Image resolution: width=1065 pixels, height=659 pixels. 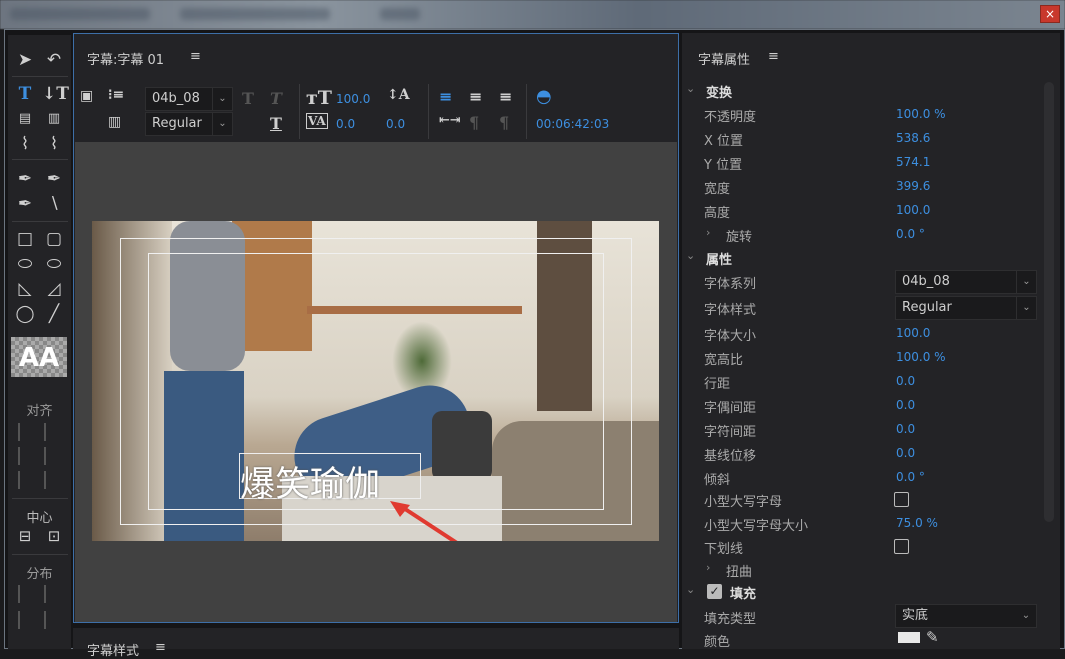 I want to click on center-horizontal-icon: ⊟, so click(x=25, y=536).